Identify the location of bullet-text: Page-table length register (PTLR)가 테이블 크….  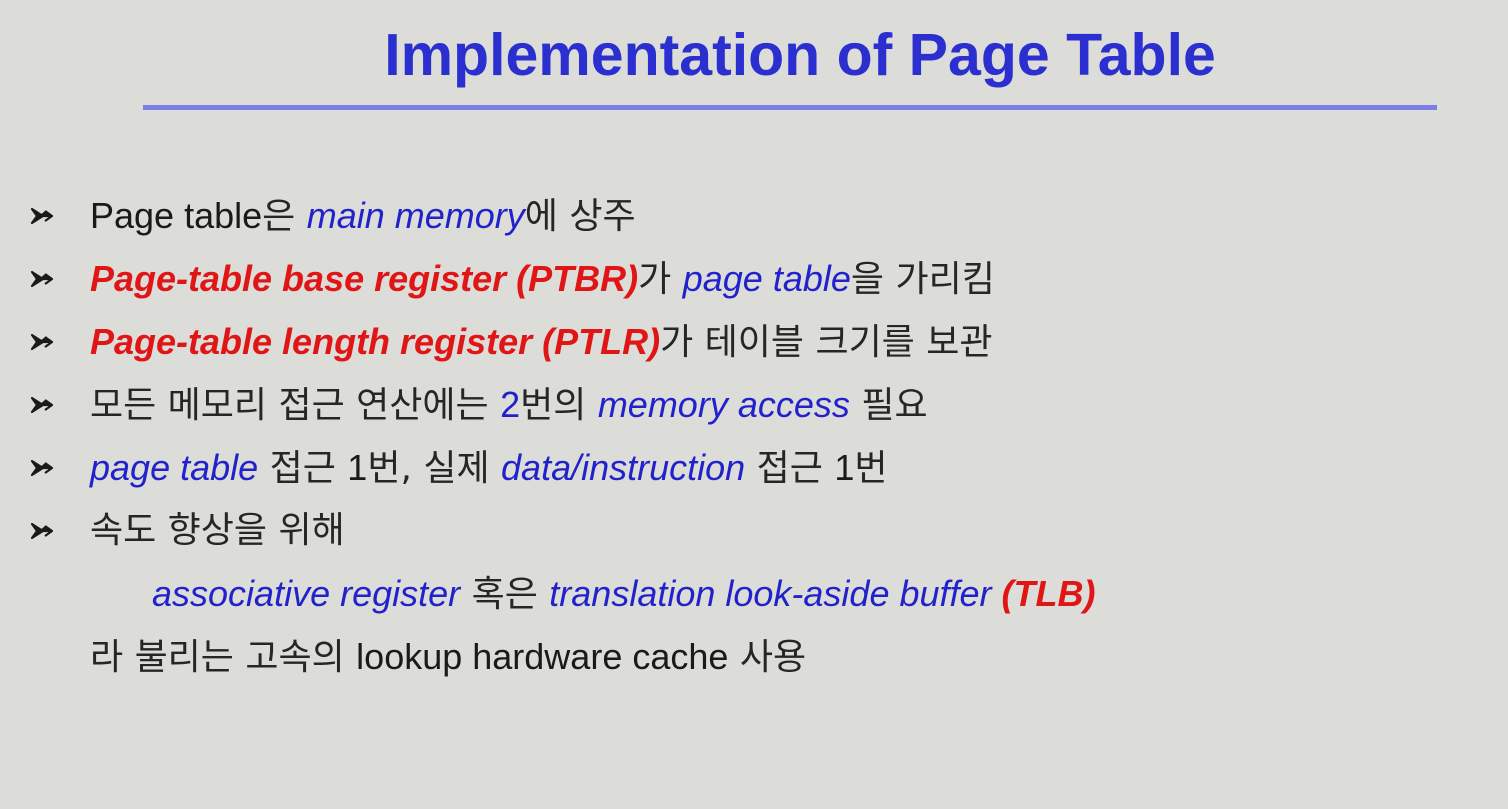
(541, 342).